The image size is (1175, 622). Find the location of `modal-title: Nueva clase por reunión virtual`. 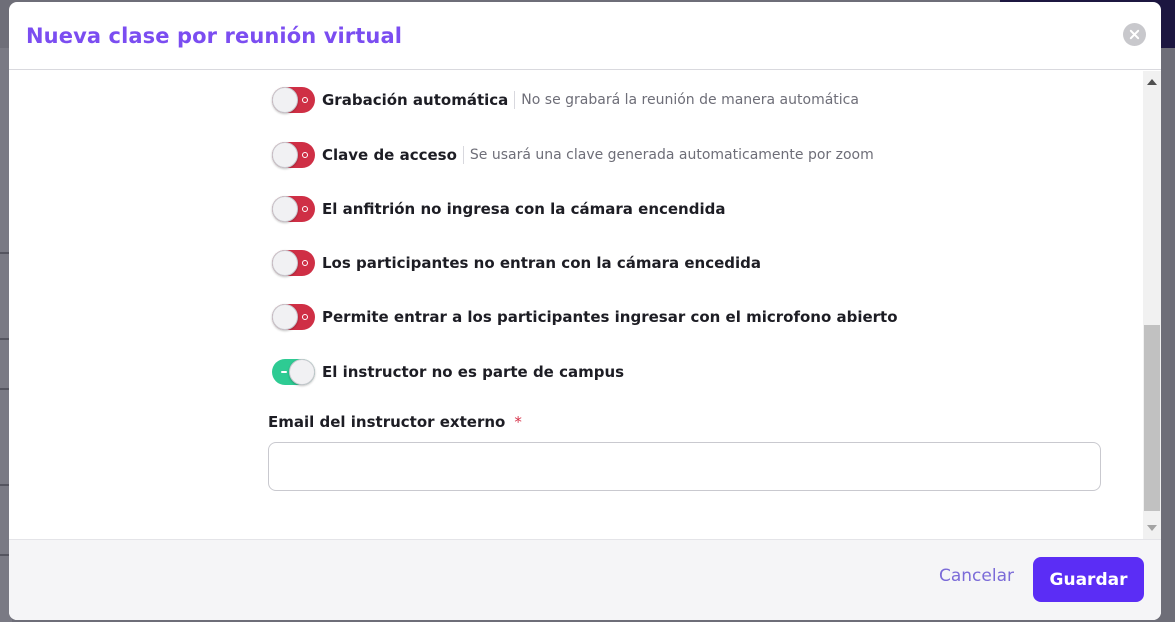

modal-title: Nueva clase por reunión virtual is located at coordinates (214, 35).